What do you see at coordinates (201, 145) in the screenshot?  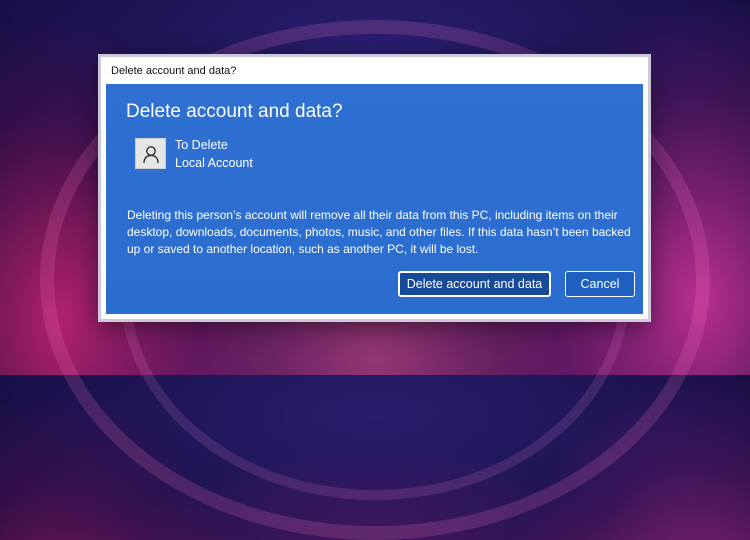 I see `account-name: To Delete` at bounding box center [201, 145].